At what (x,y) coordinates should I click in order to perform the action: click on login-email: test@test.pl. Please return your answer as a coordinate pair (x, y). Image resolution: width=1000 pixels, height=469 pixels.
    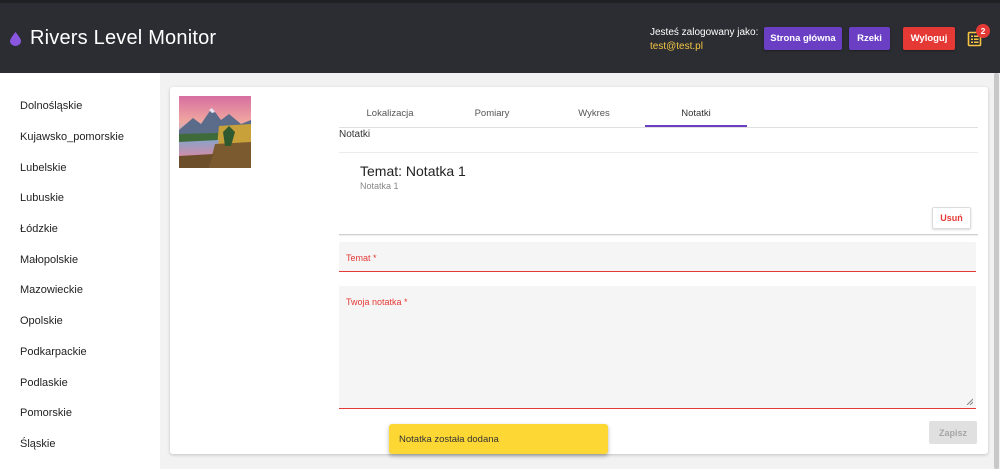
    Looking at the image, I should click on (676, 46).